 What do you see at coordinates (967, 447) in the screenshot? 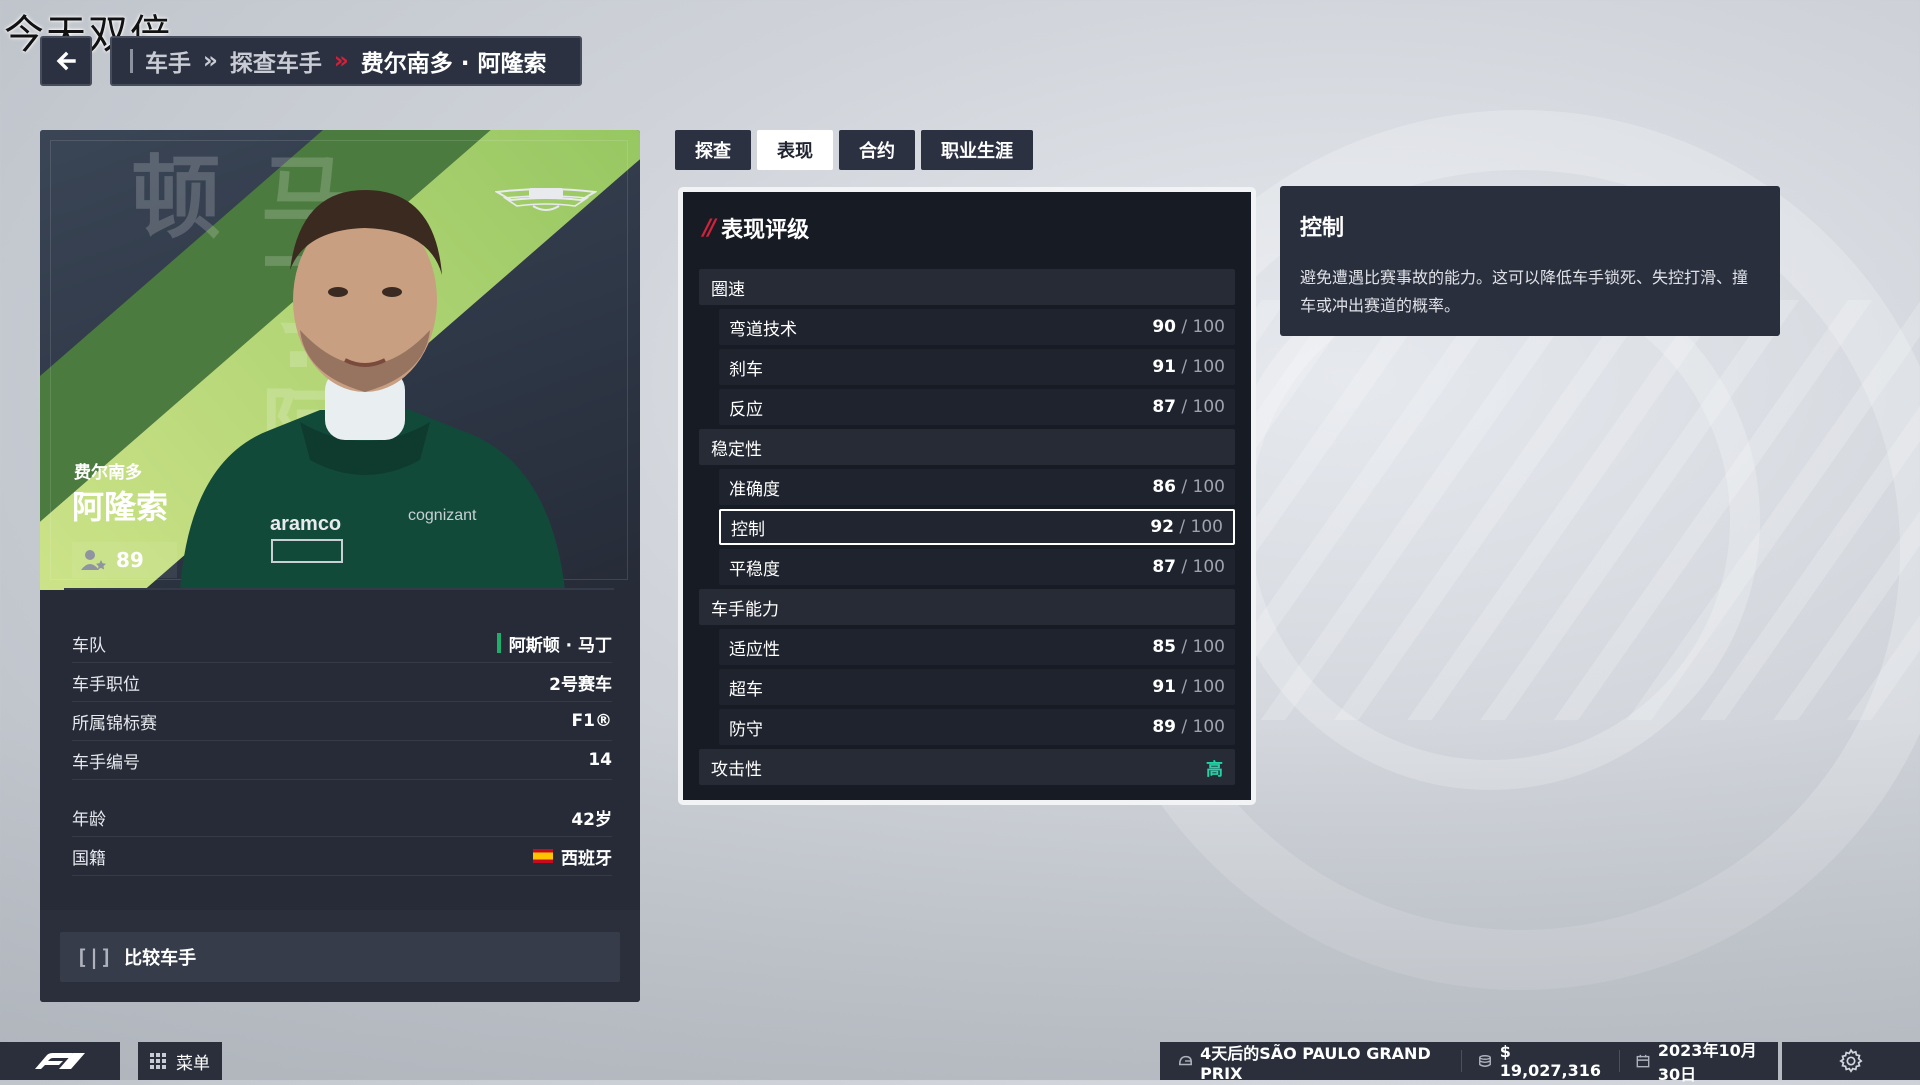
I see `category-consistency: 稳定性` at bounding box center [967, 447].